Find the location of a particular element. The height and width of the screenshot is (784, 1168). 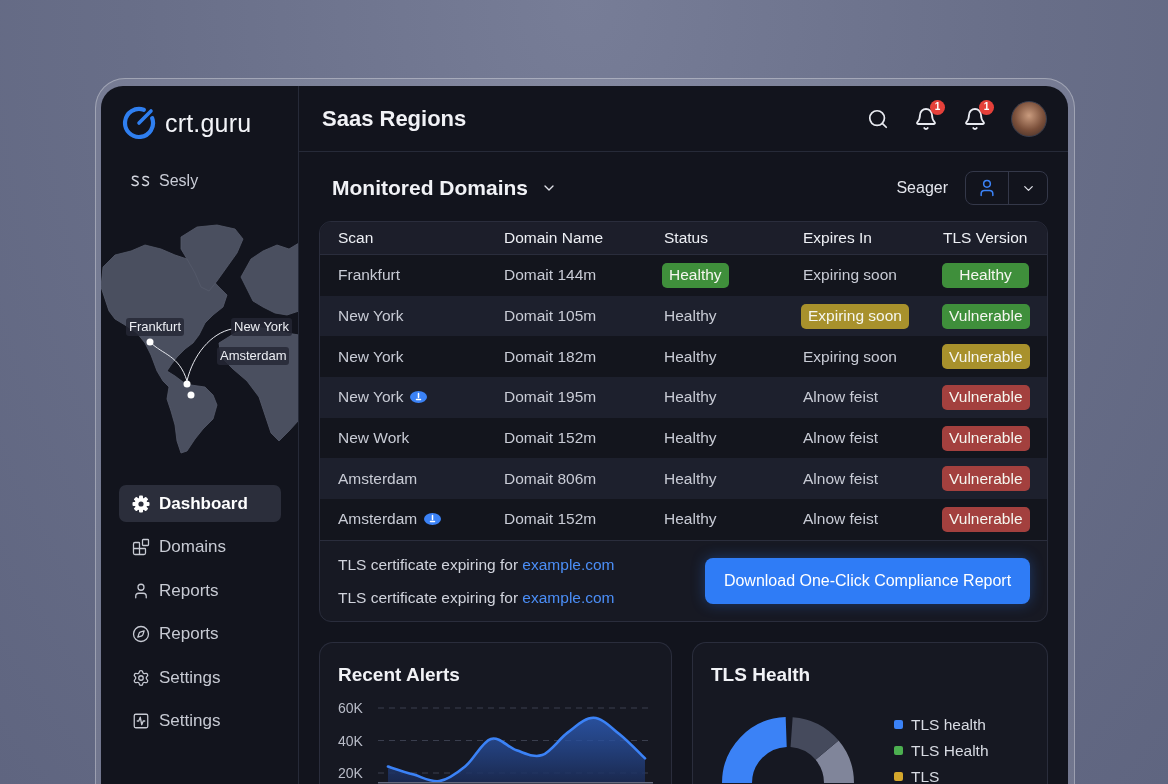

card-title: TLS Health is located at coordinates (761, 674).